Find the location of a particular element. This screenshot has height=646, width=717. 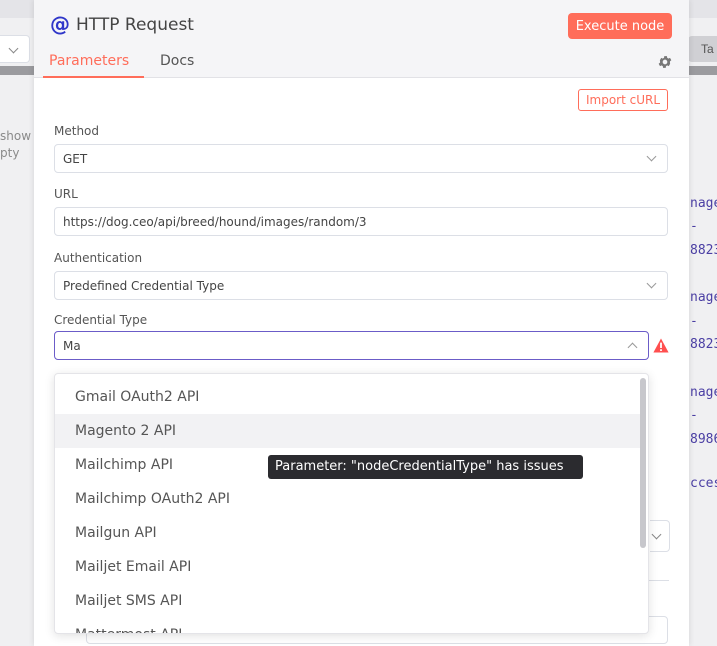

credential-type-select: Ma is located at coordinates (351, 345).